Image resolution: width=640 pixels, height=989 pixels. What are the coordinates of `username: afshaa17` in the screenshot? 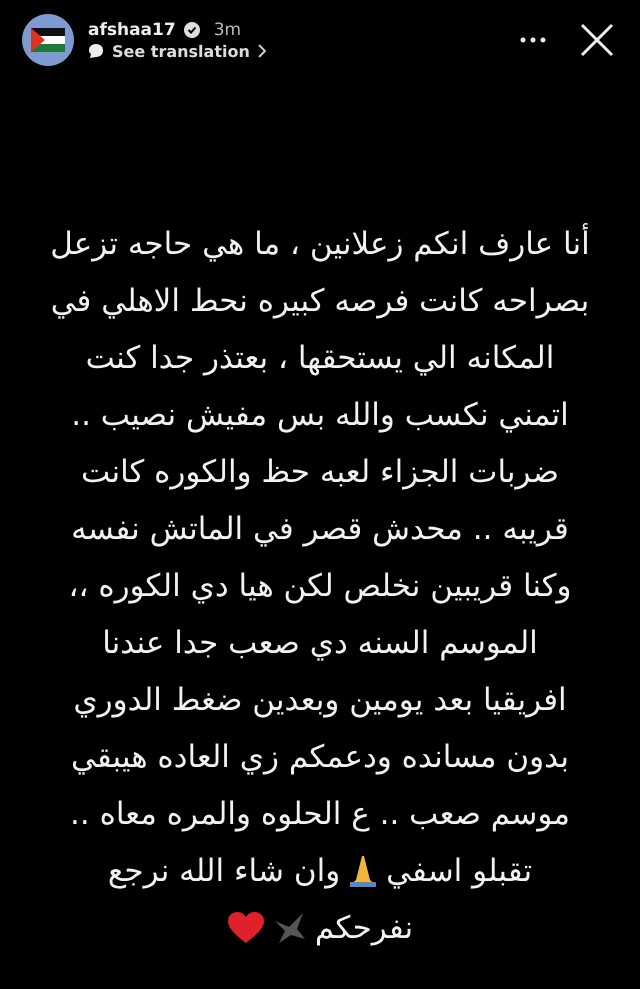 It's located at (132, 30).